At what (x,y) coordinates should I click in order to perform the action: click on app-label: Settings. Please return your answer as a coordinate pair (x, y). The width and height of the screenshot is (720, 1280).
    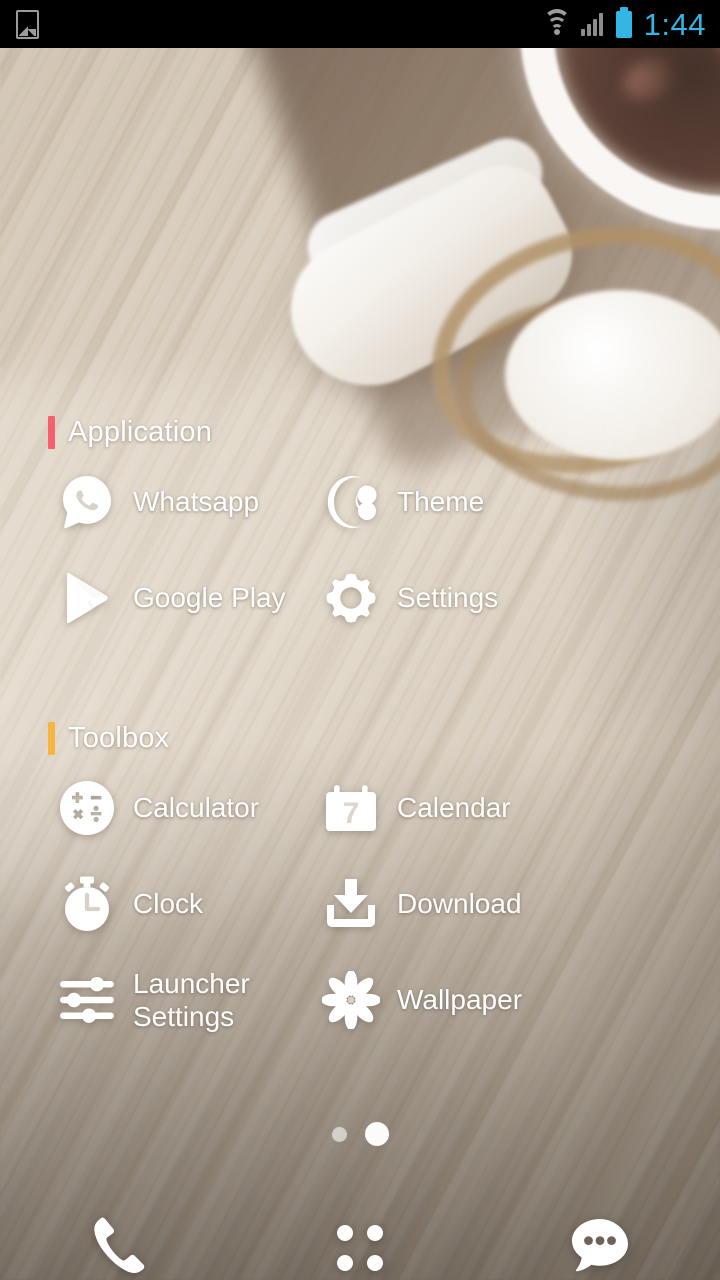
    Looking at the image, I should click on (448, 598).